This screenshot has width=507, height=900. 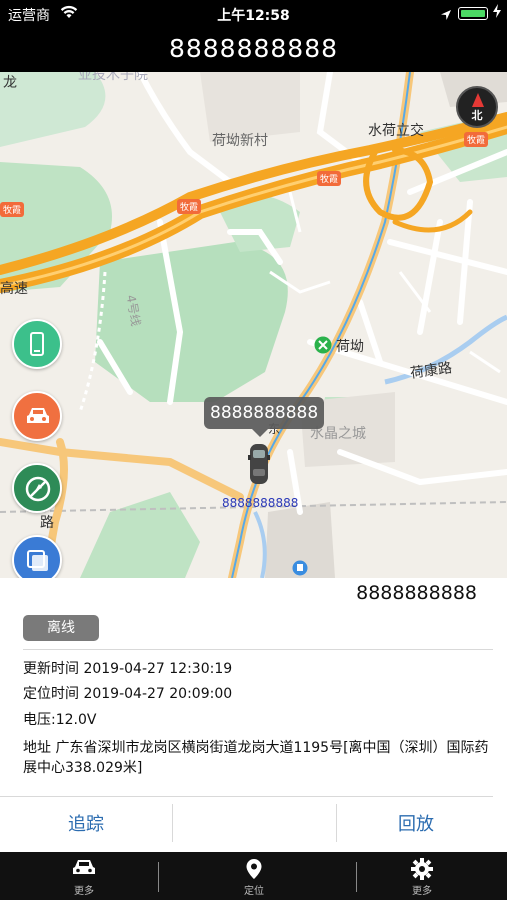 What do you see at coordinates (14, 289) in the screenshot?
I see `map-label-expressway-gao: 高速` at bounding box center [14, 289].